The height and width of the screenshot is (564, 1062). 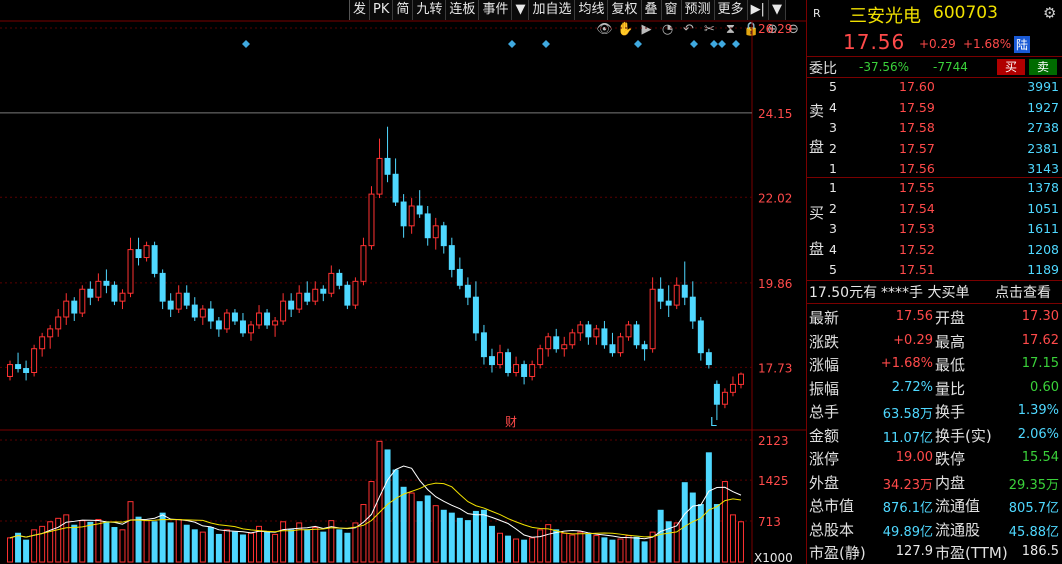 What do you see at coordinates (1033, 485) in the screenshot?
I see `stat-value: 29.35万` at bounding box center [1033, 485].